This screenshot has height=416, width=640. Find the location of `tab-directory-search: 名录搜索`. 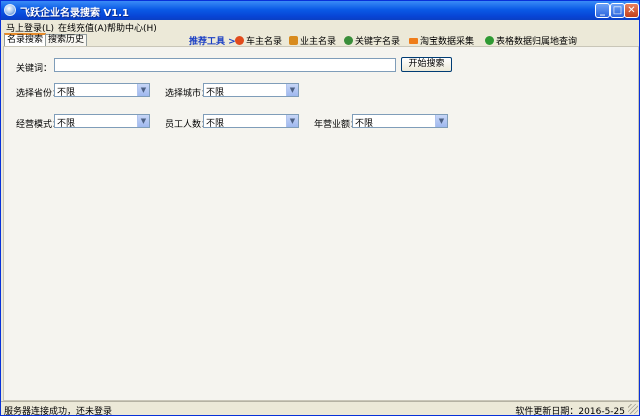

tab-directory-search: 名录搜索 is located at coordinates (25, 39).